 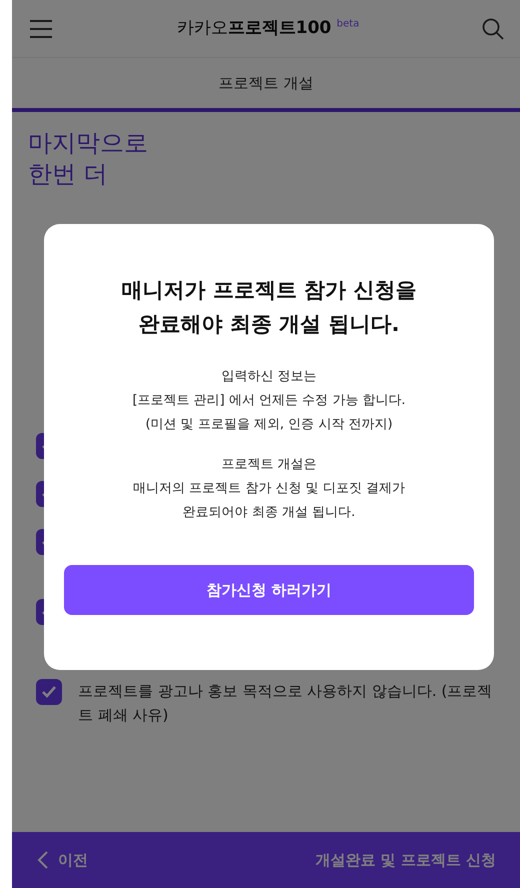 I want to click on agreement-text: 프로젝트를 광고나 홍보 목적으로 사용하지 않습니다. (프로젝트 폐쇄 사유), so click(x=286, y=703).